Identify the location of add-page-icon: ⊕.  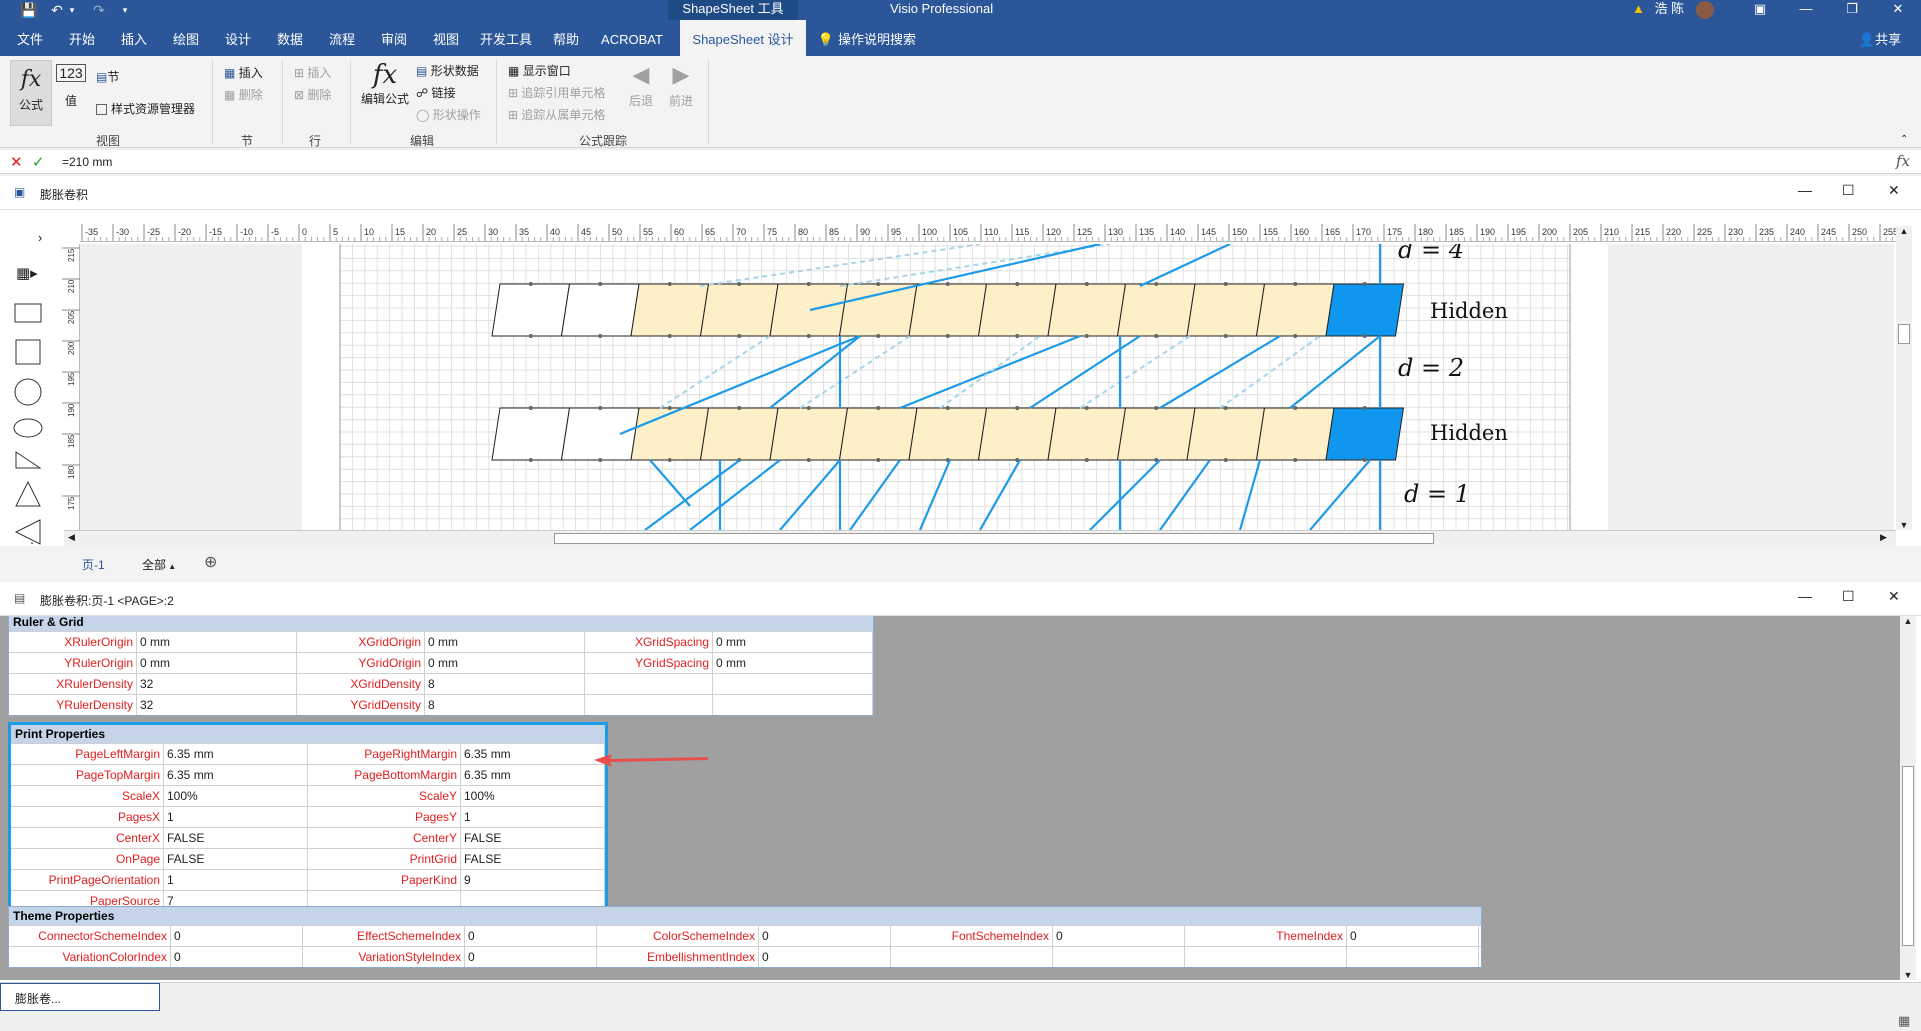
(210, 562).